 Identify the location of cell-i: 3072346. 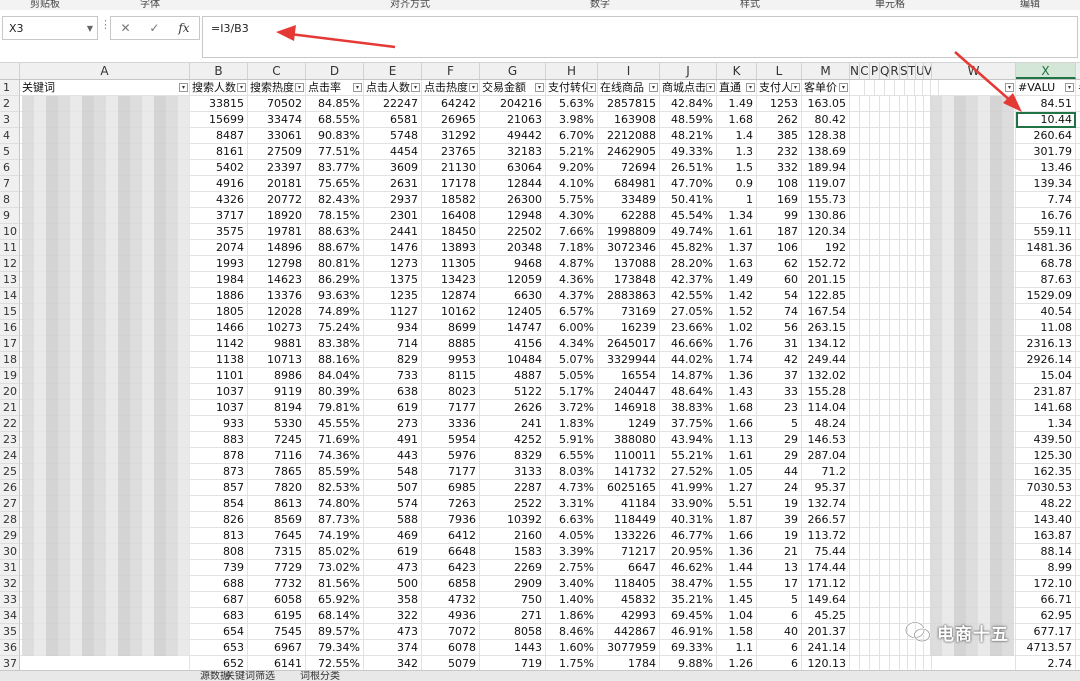
(629, 248).